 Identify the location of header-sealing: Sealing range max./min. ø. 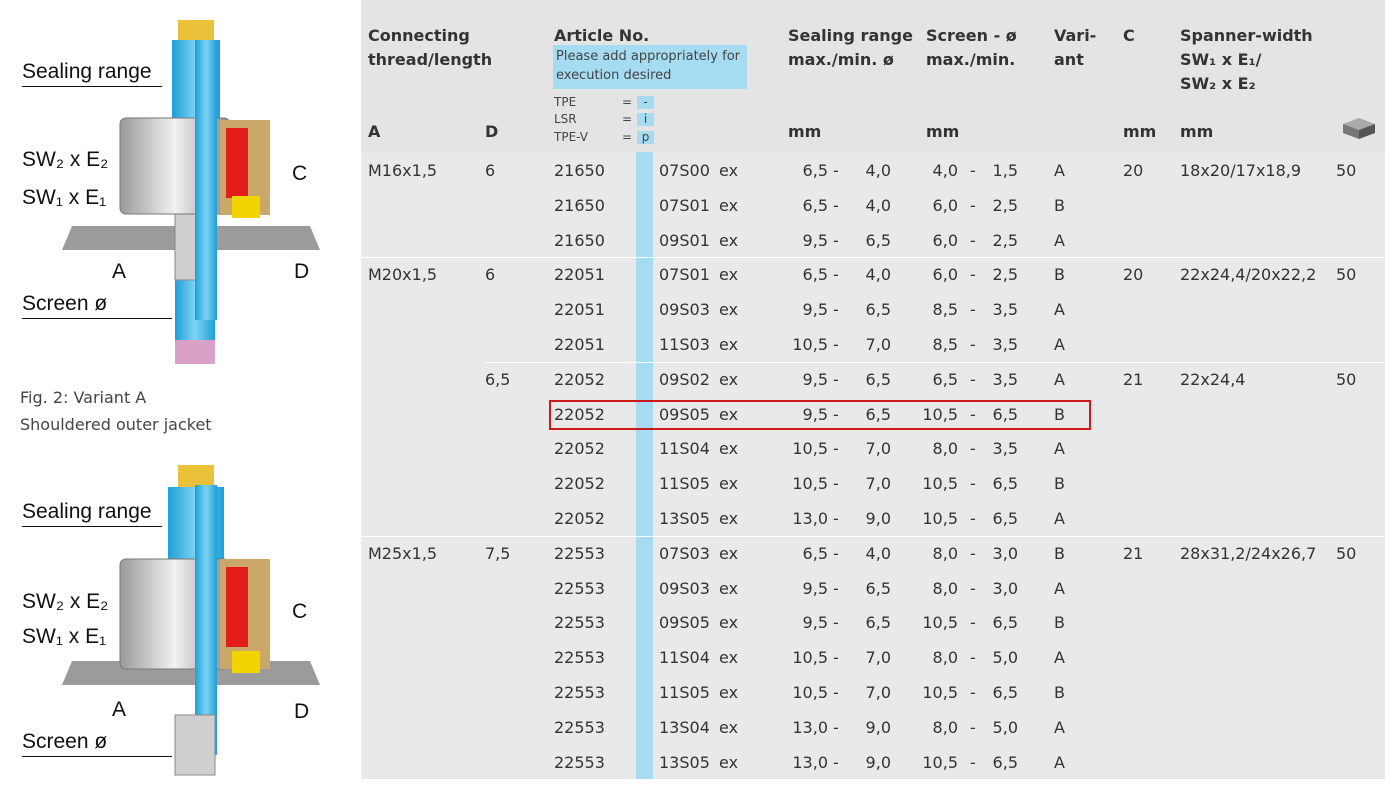
(850, 48).